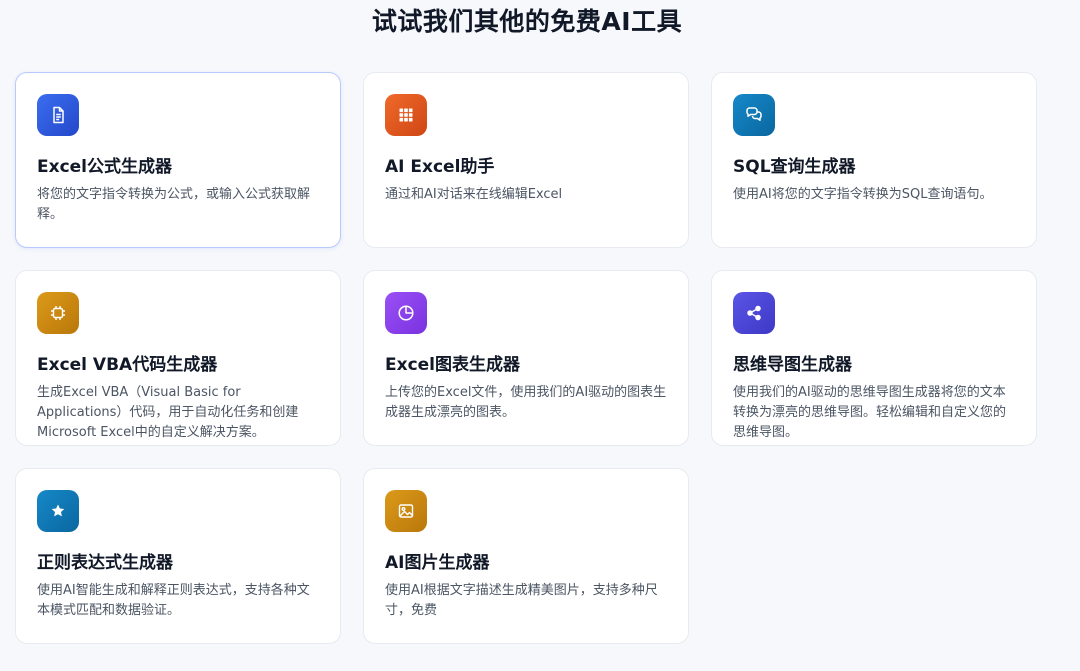  What do you see at coordinates (874, 160) in the screenshot?
I see `tool-card-sql-query-generator: SQL查询生成器 使用AI将您的文字指令转换为SQL查询语句。` at bounding box center [874, 160].